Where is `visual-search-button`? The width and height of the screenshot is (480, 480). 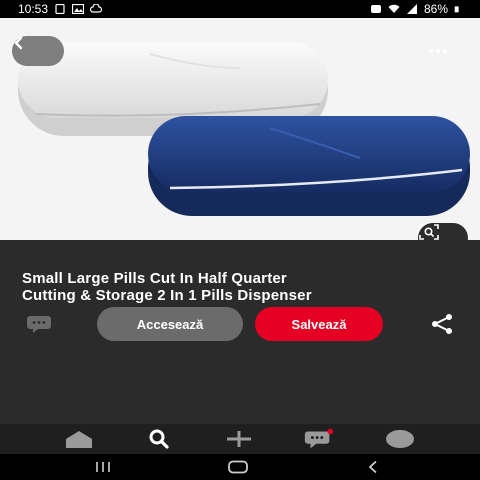
visual-search-button is located at coordinates (443, 231).